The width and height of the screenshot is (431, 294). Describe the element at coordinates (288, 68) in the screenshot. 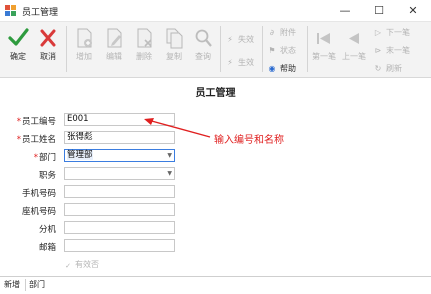

I see `help-label: 帮助` at that location.